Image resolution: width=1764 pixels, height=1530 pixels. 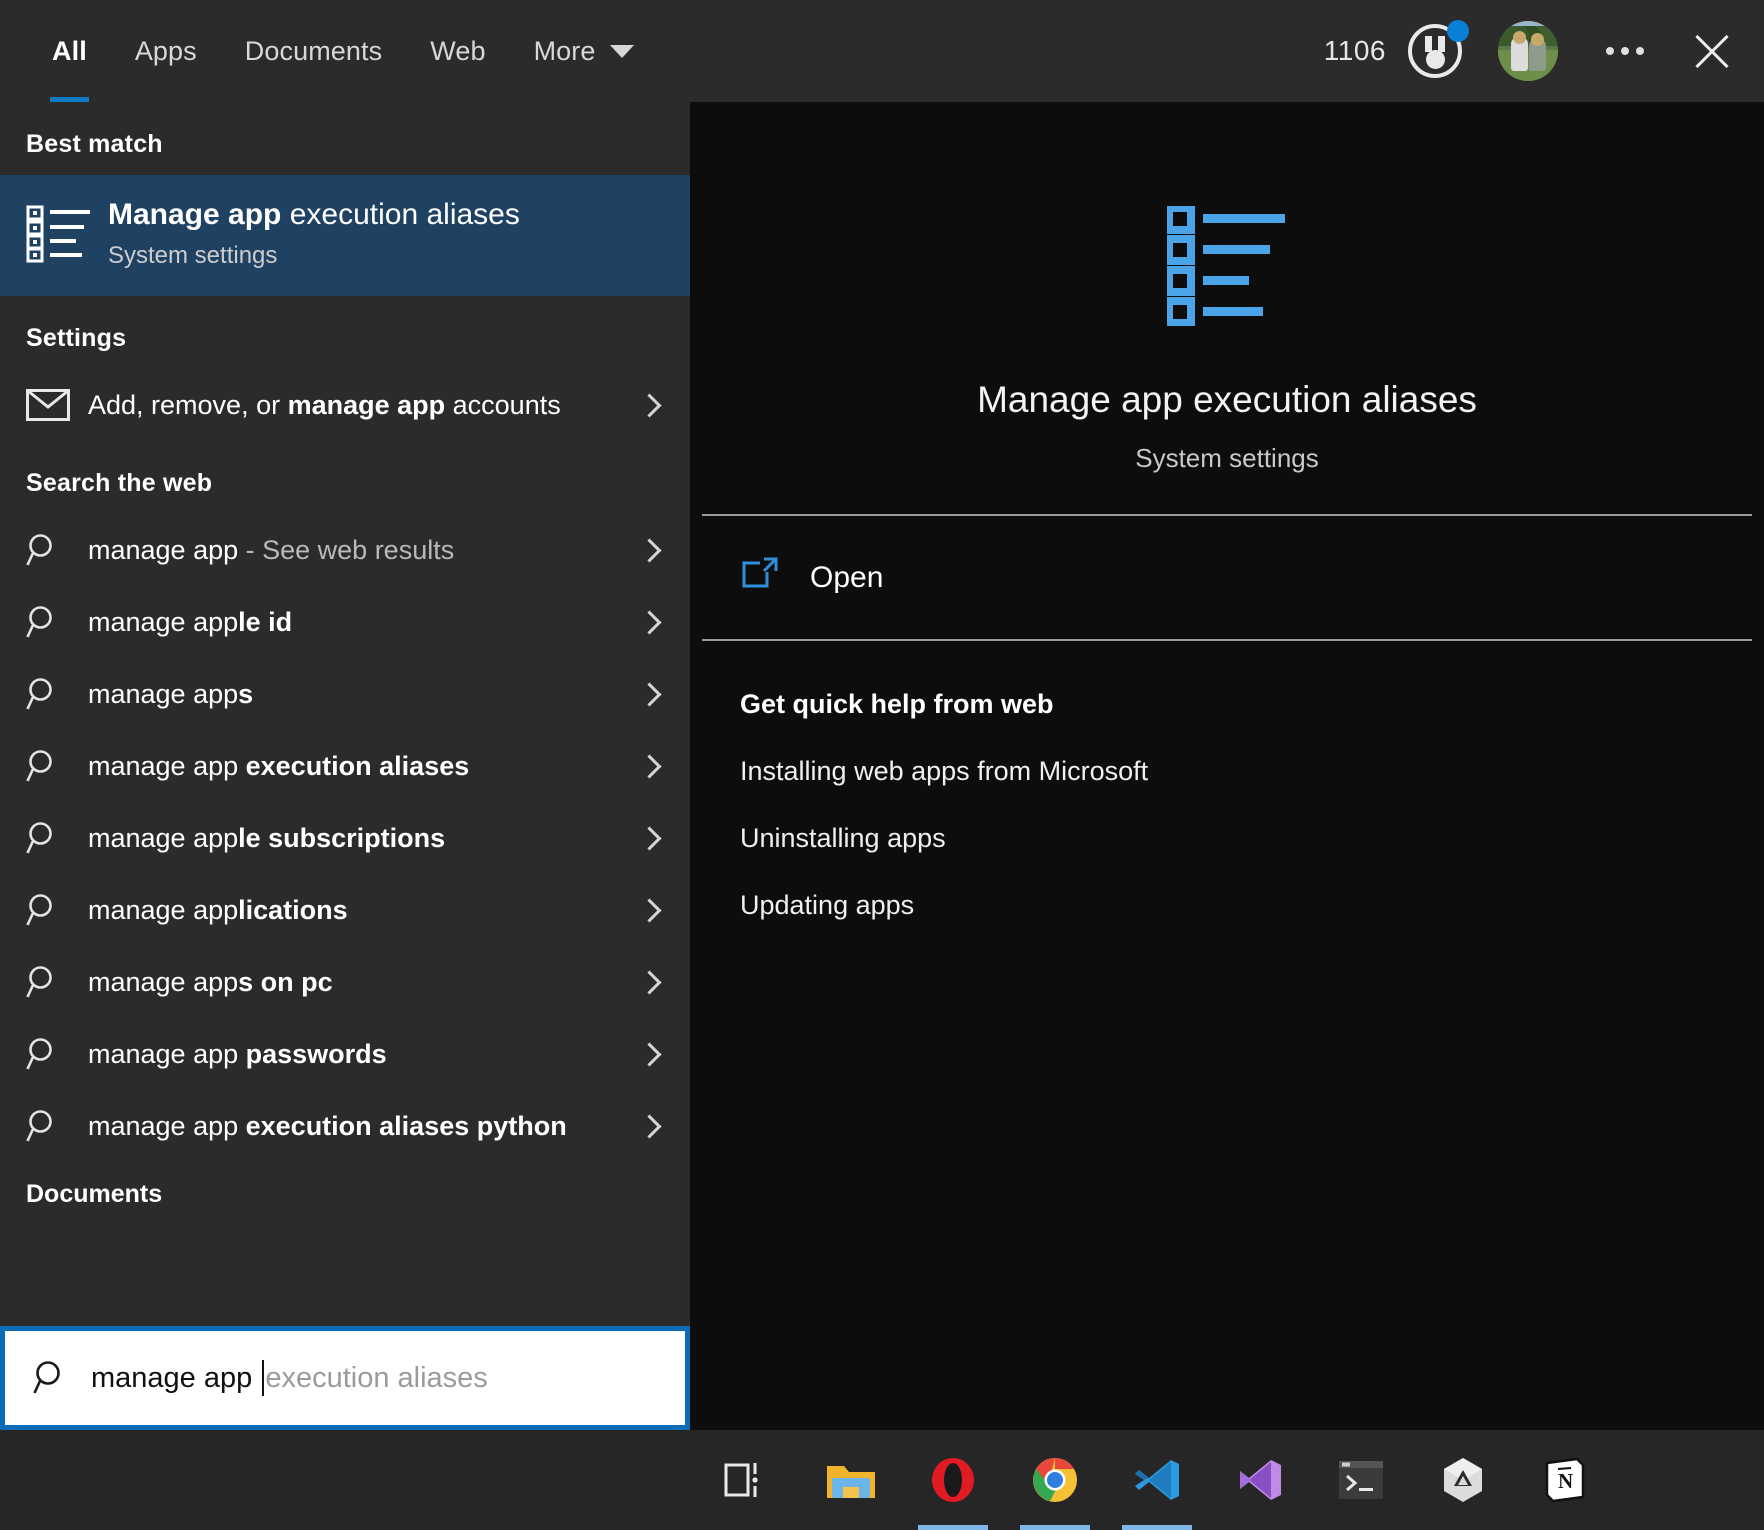 I want to click on tab-documents: Documents, so click(x=313, y=51).